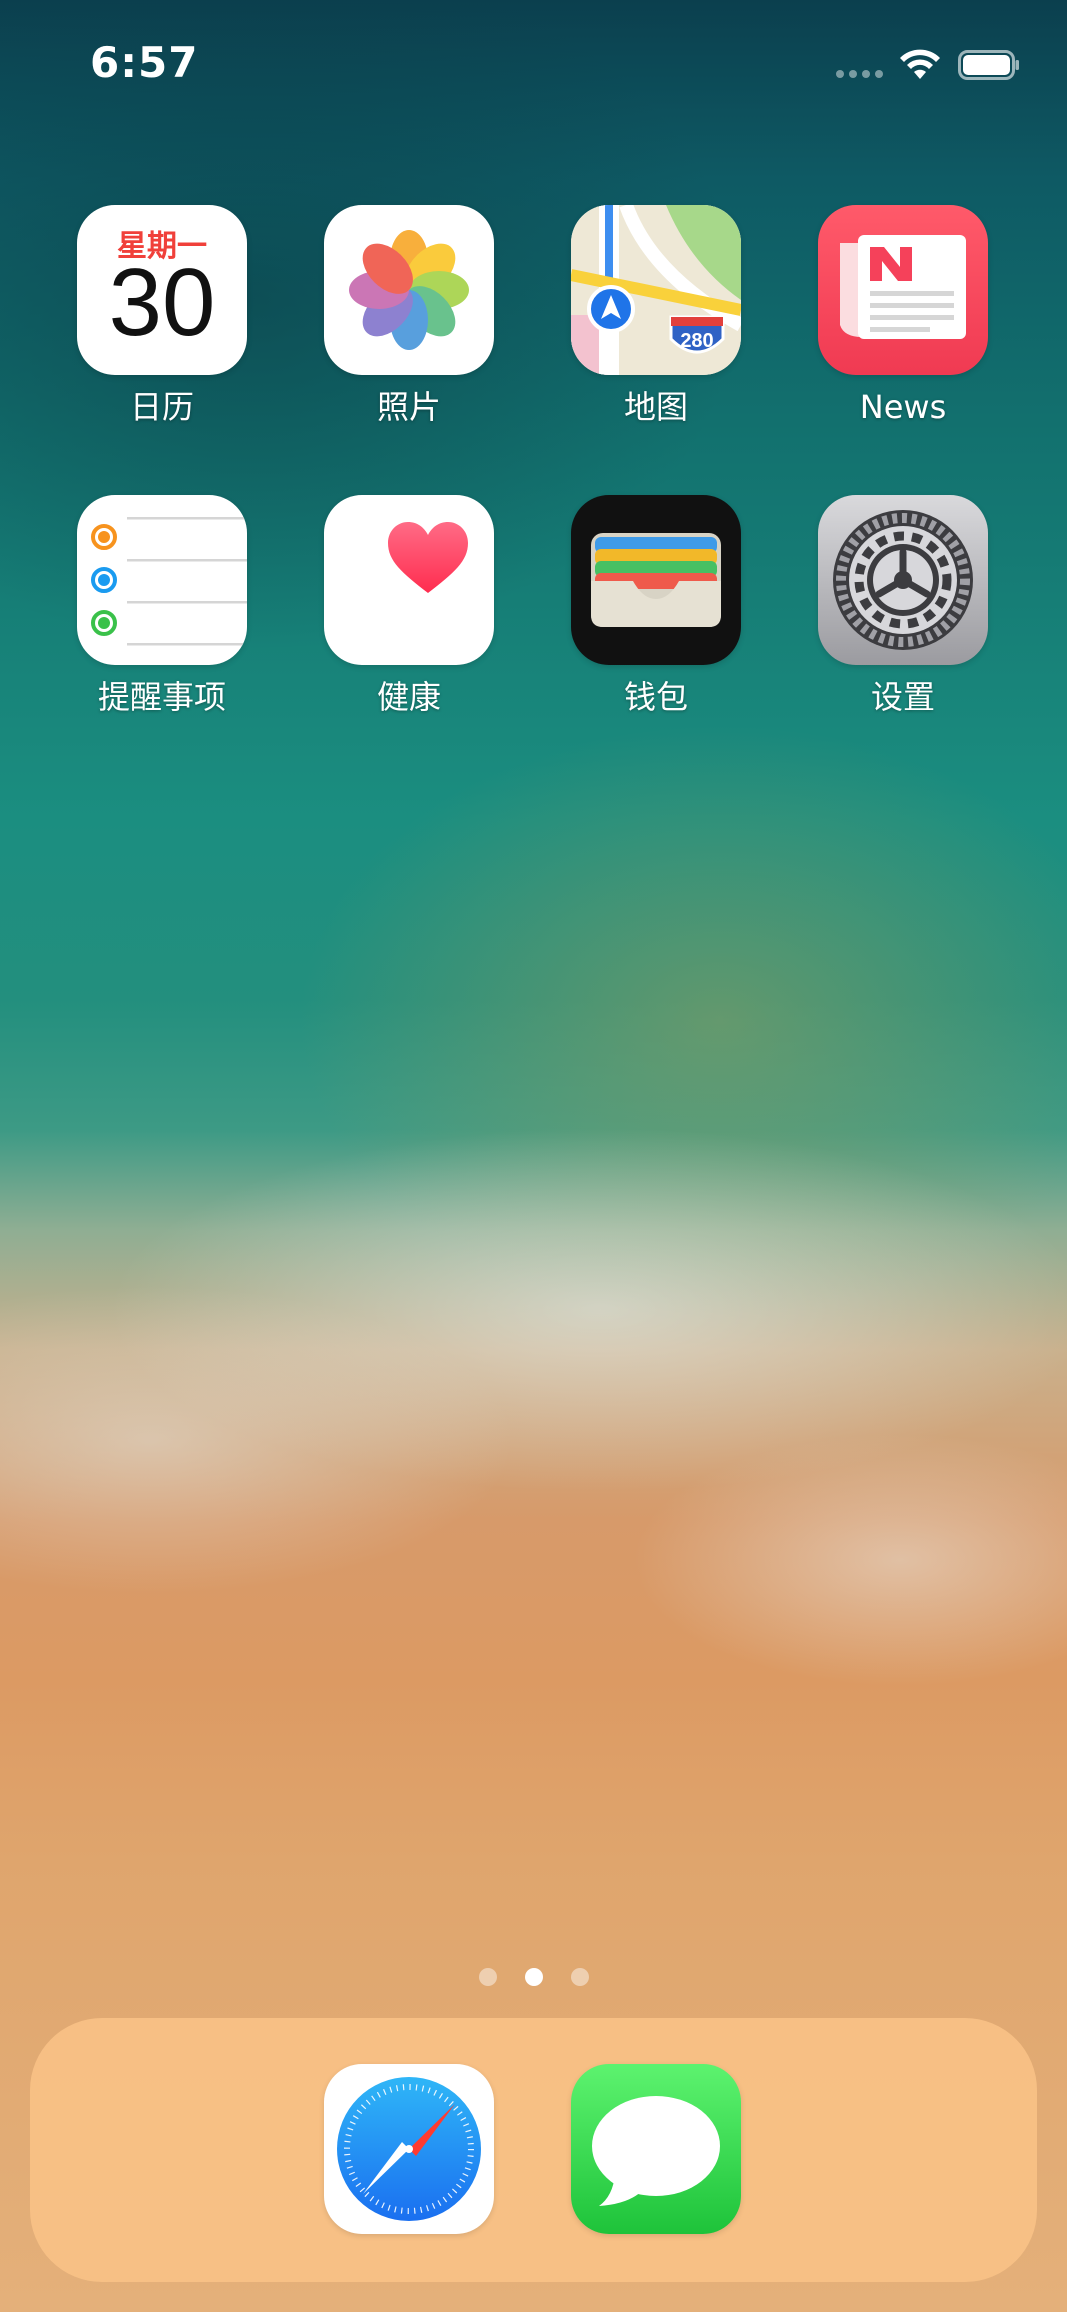  I want to click on page-indicator, so click(533, 1977).